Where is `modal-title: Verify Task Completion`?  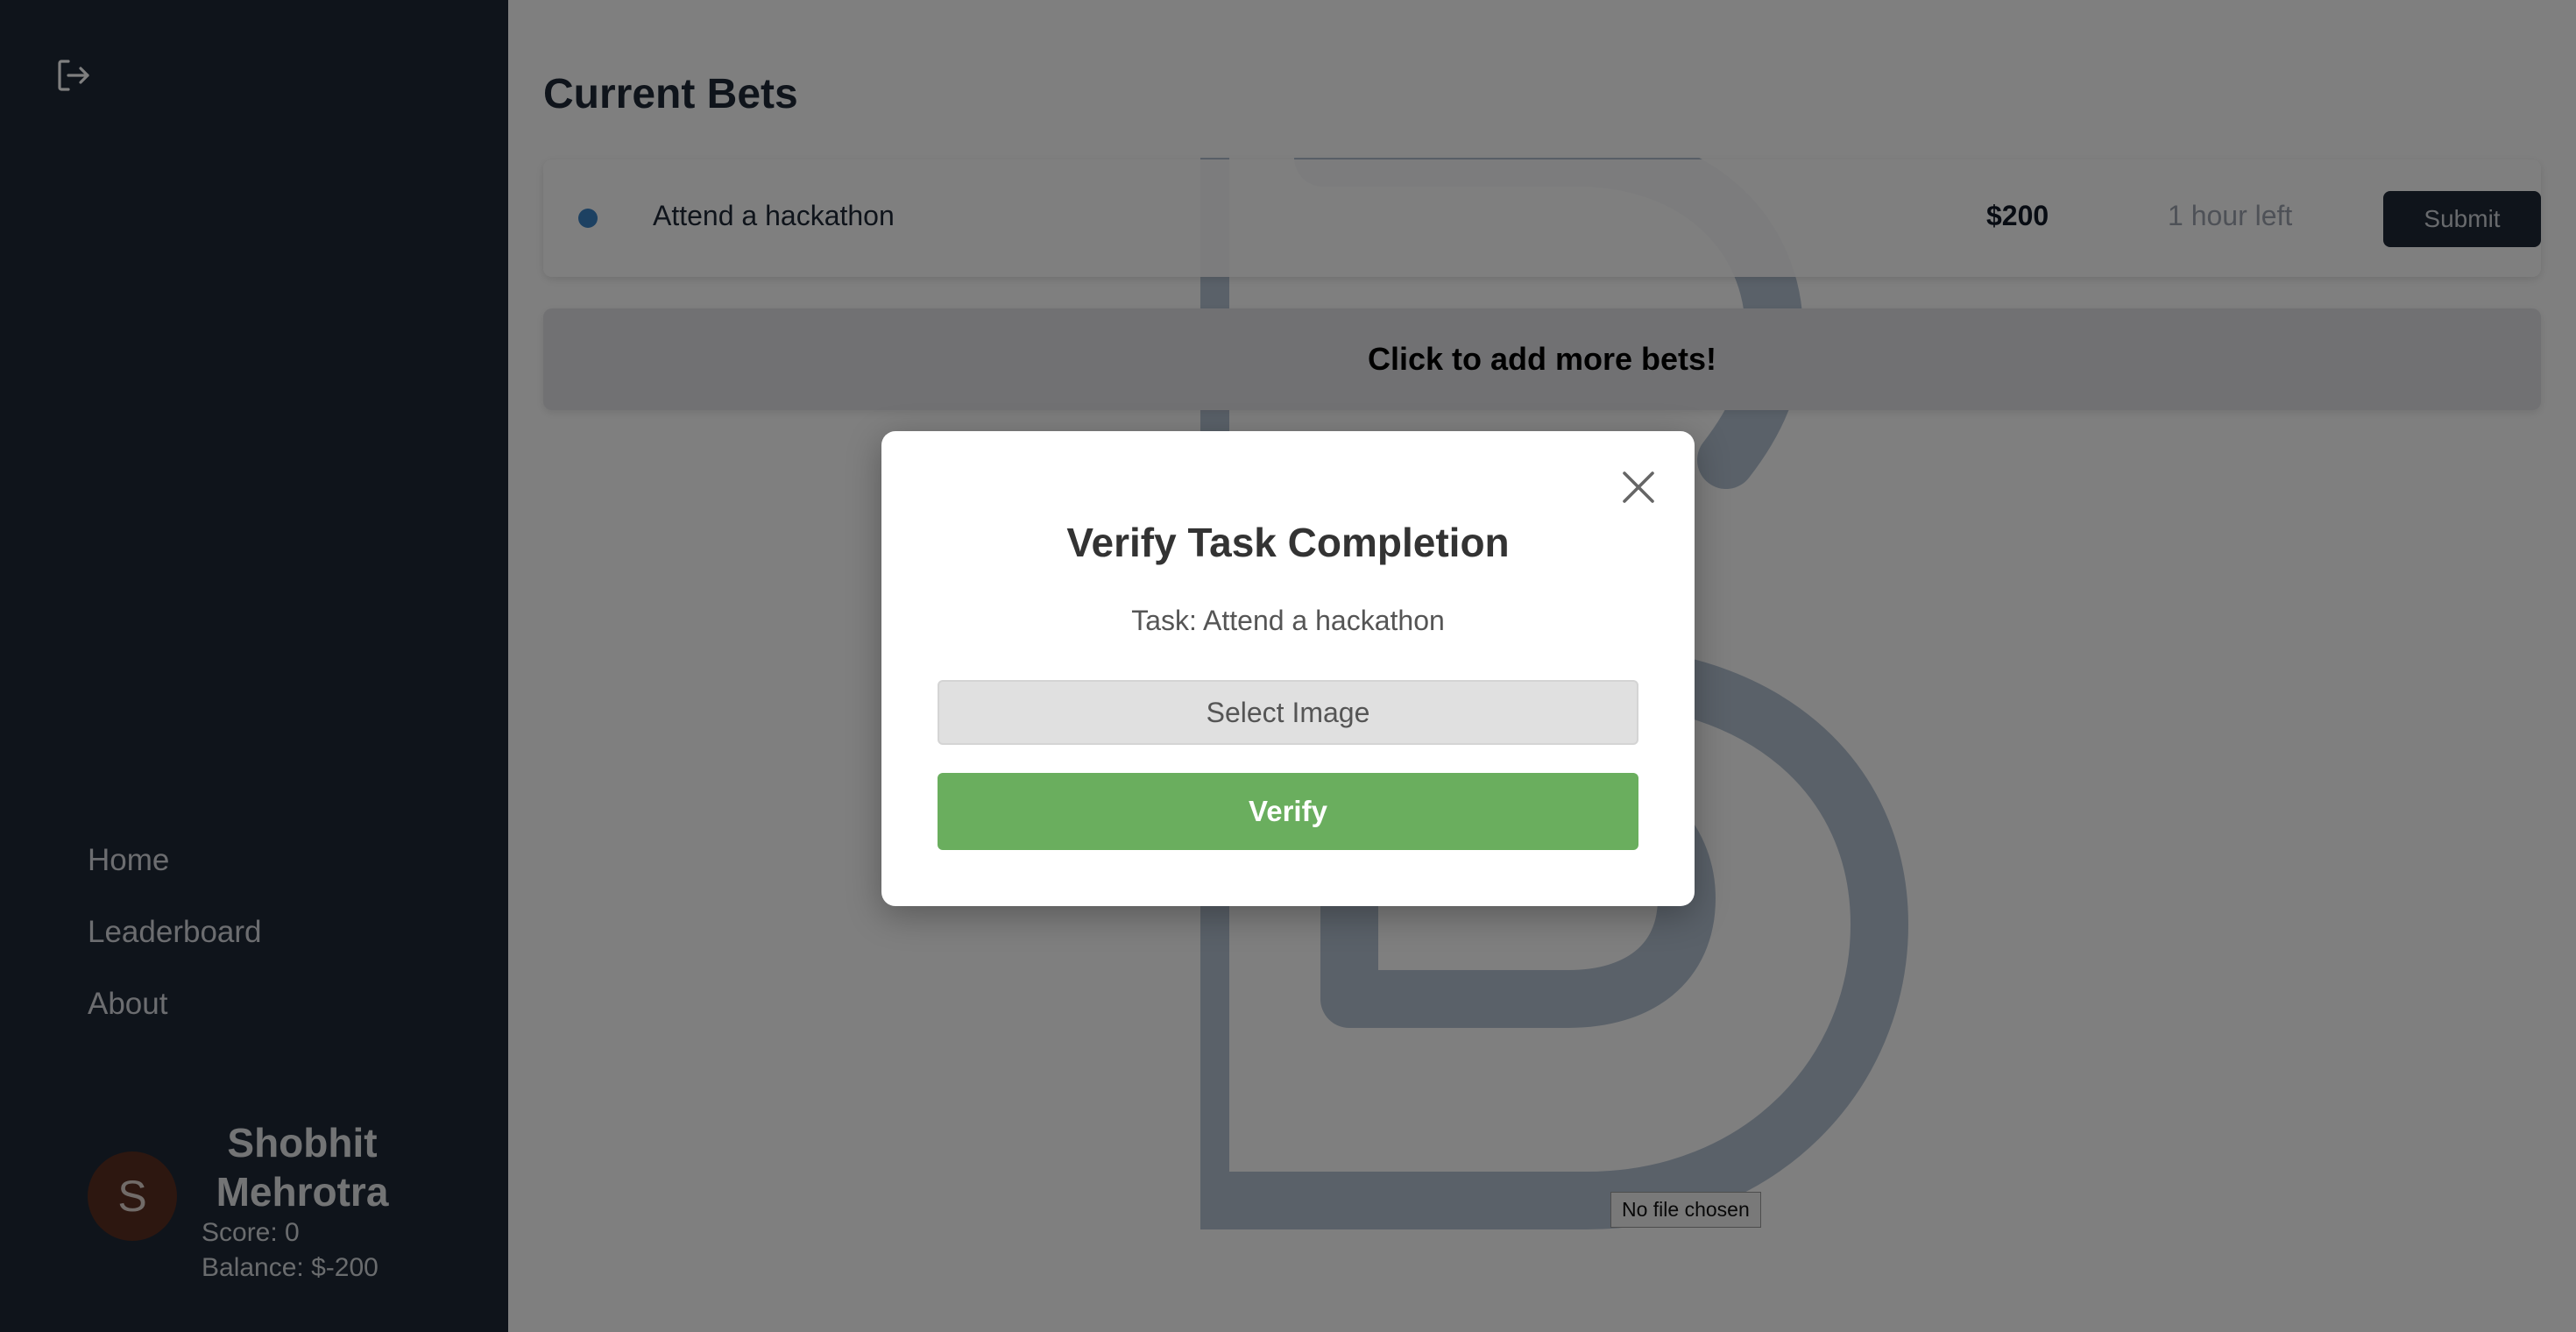 modal-title: Verify Task Completion is located at coordinates (1288, 542).